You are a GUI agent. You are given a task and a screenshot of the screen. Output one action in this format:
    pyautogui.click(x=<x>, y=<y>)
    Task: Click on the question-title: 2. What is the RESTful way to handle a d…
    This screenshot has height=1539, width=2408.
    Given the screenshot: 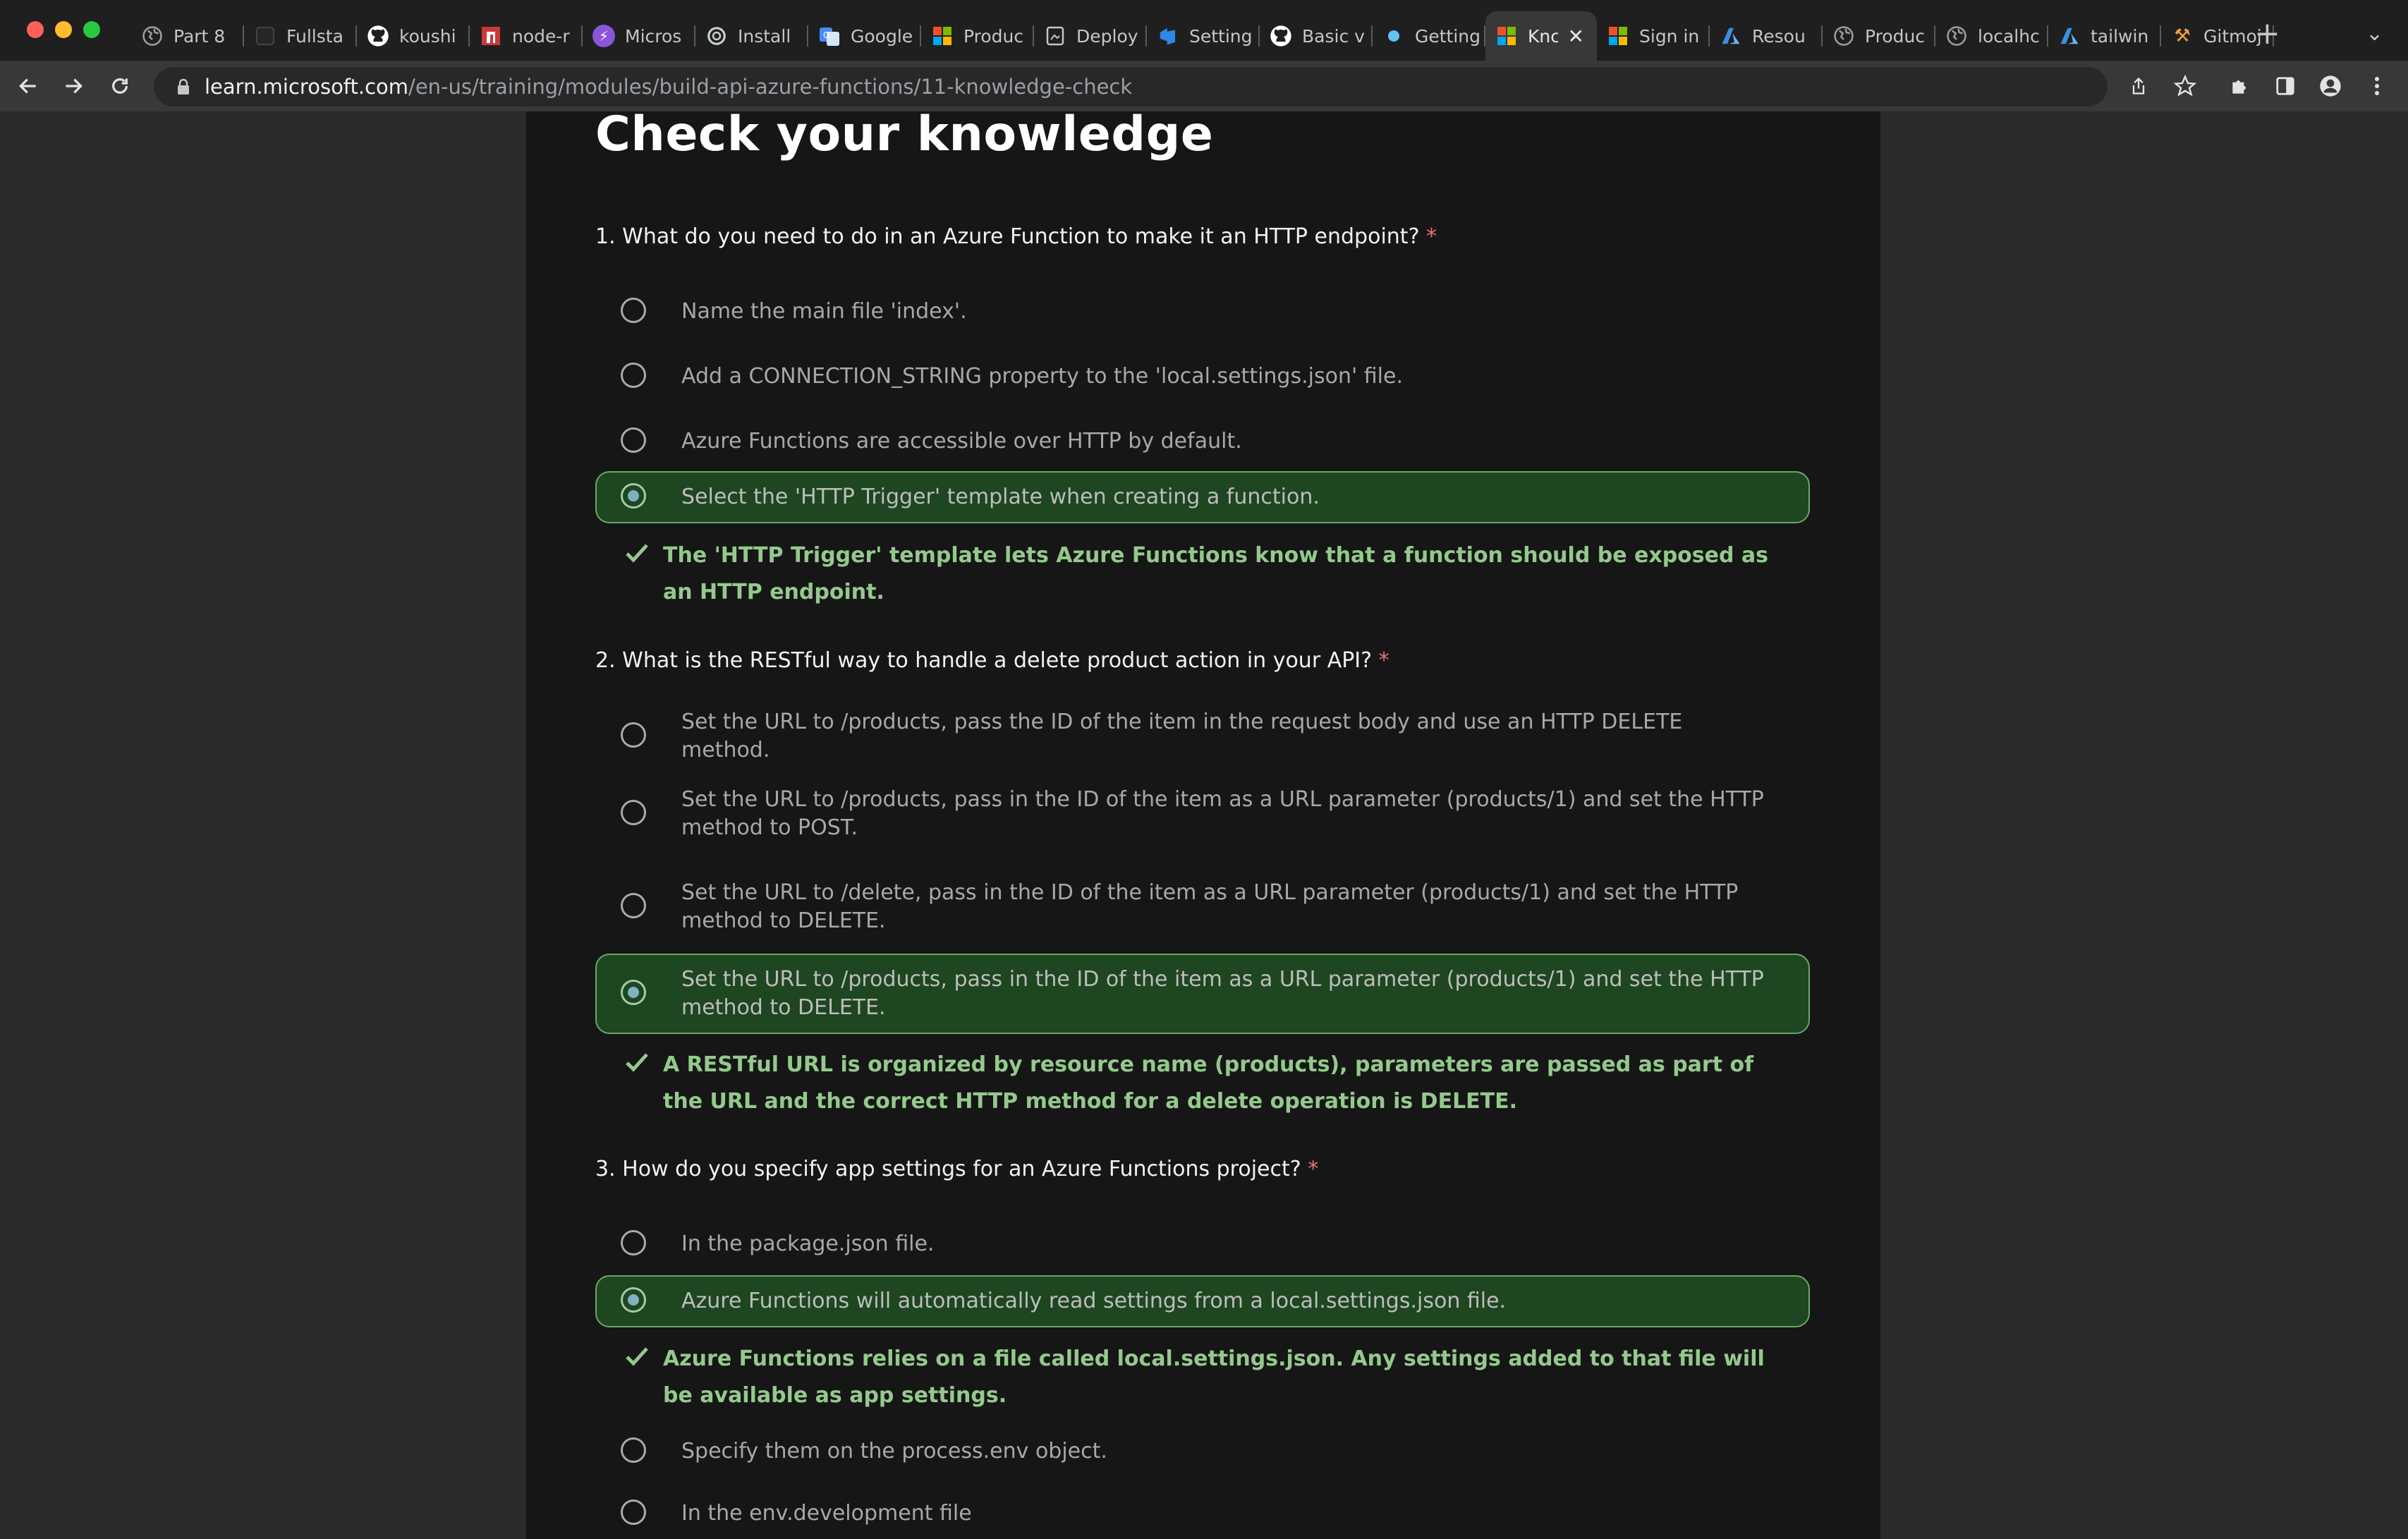 What is the action you would take?
    pyautogui.click(x=992, y=661)
    